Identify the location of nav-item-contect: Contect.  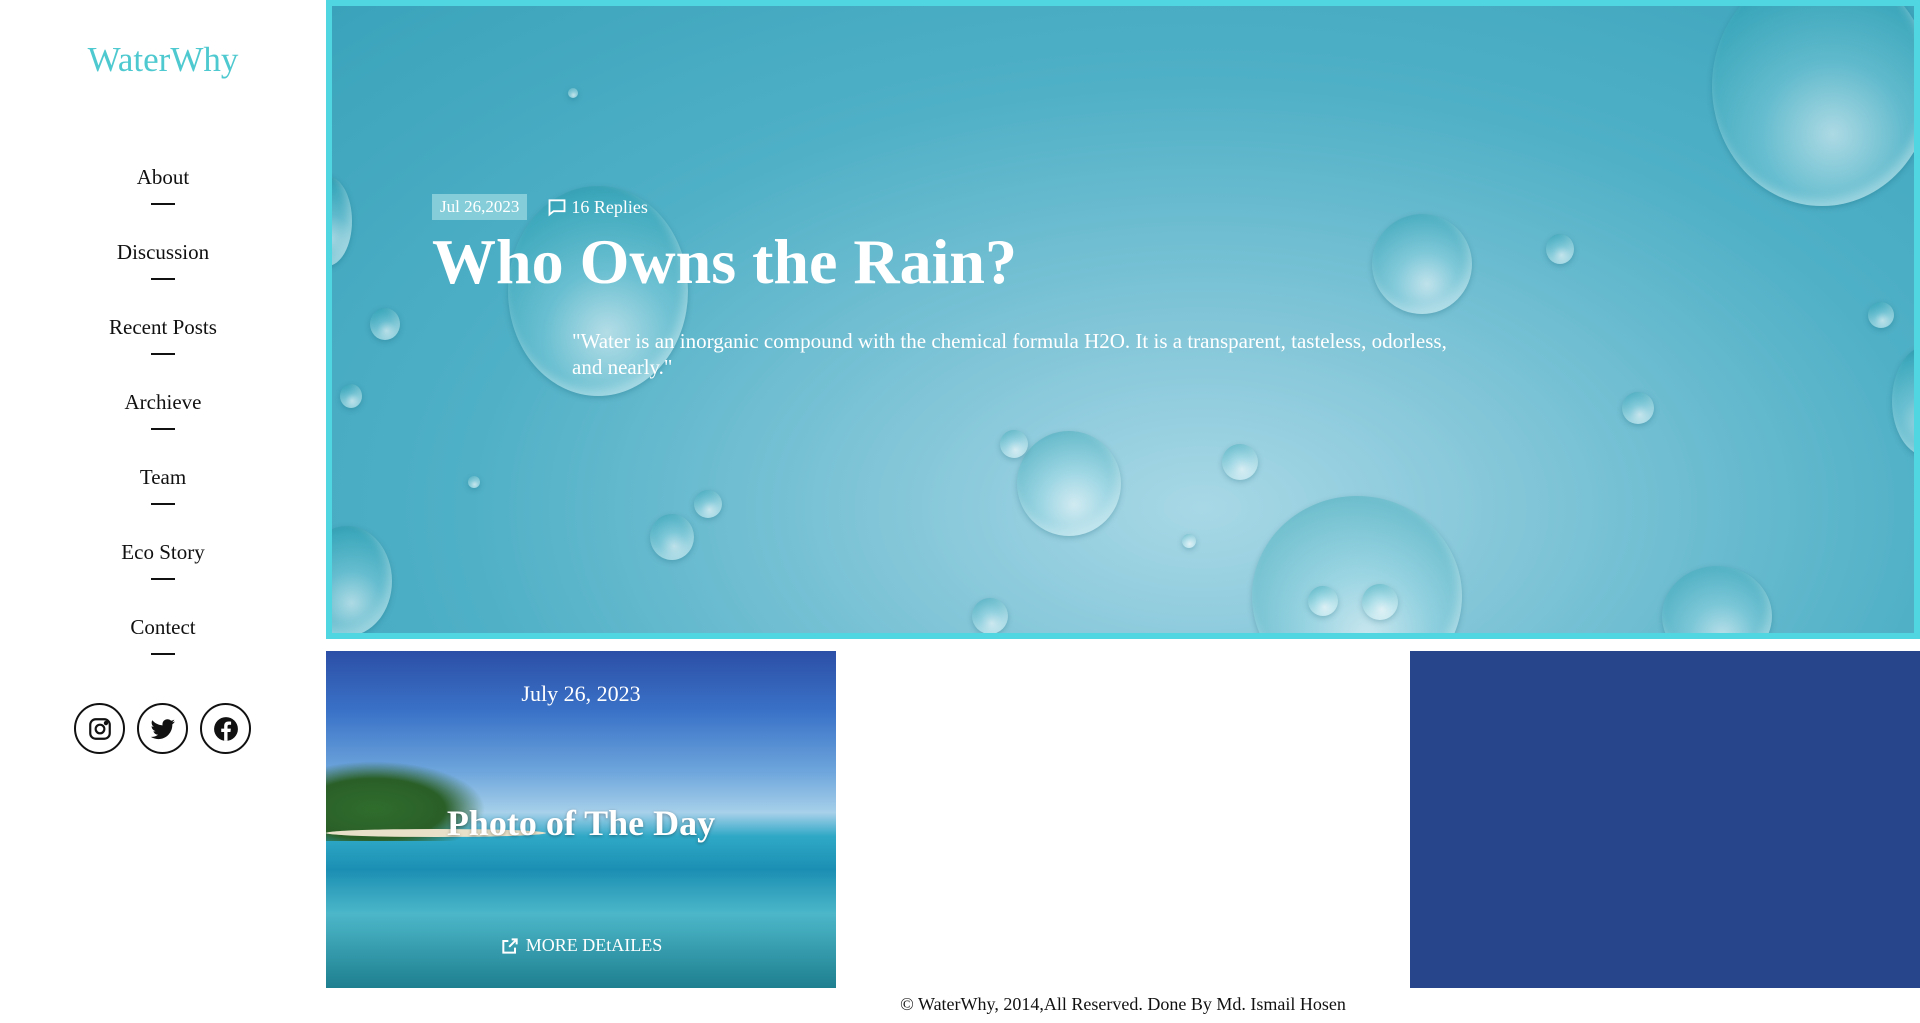
(163, 649).